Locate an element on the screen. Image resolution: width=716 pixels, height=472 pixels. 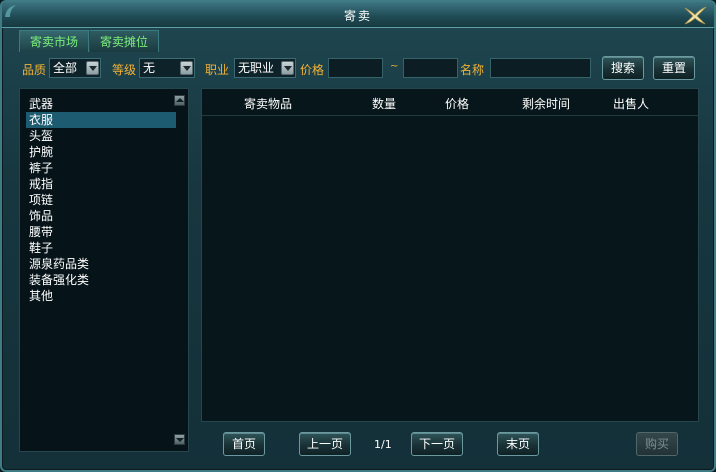
category-item: 装备强化类 is located at coordinates (101, 280).